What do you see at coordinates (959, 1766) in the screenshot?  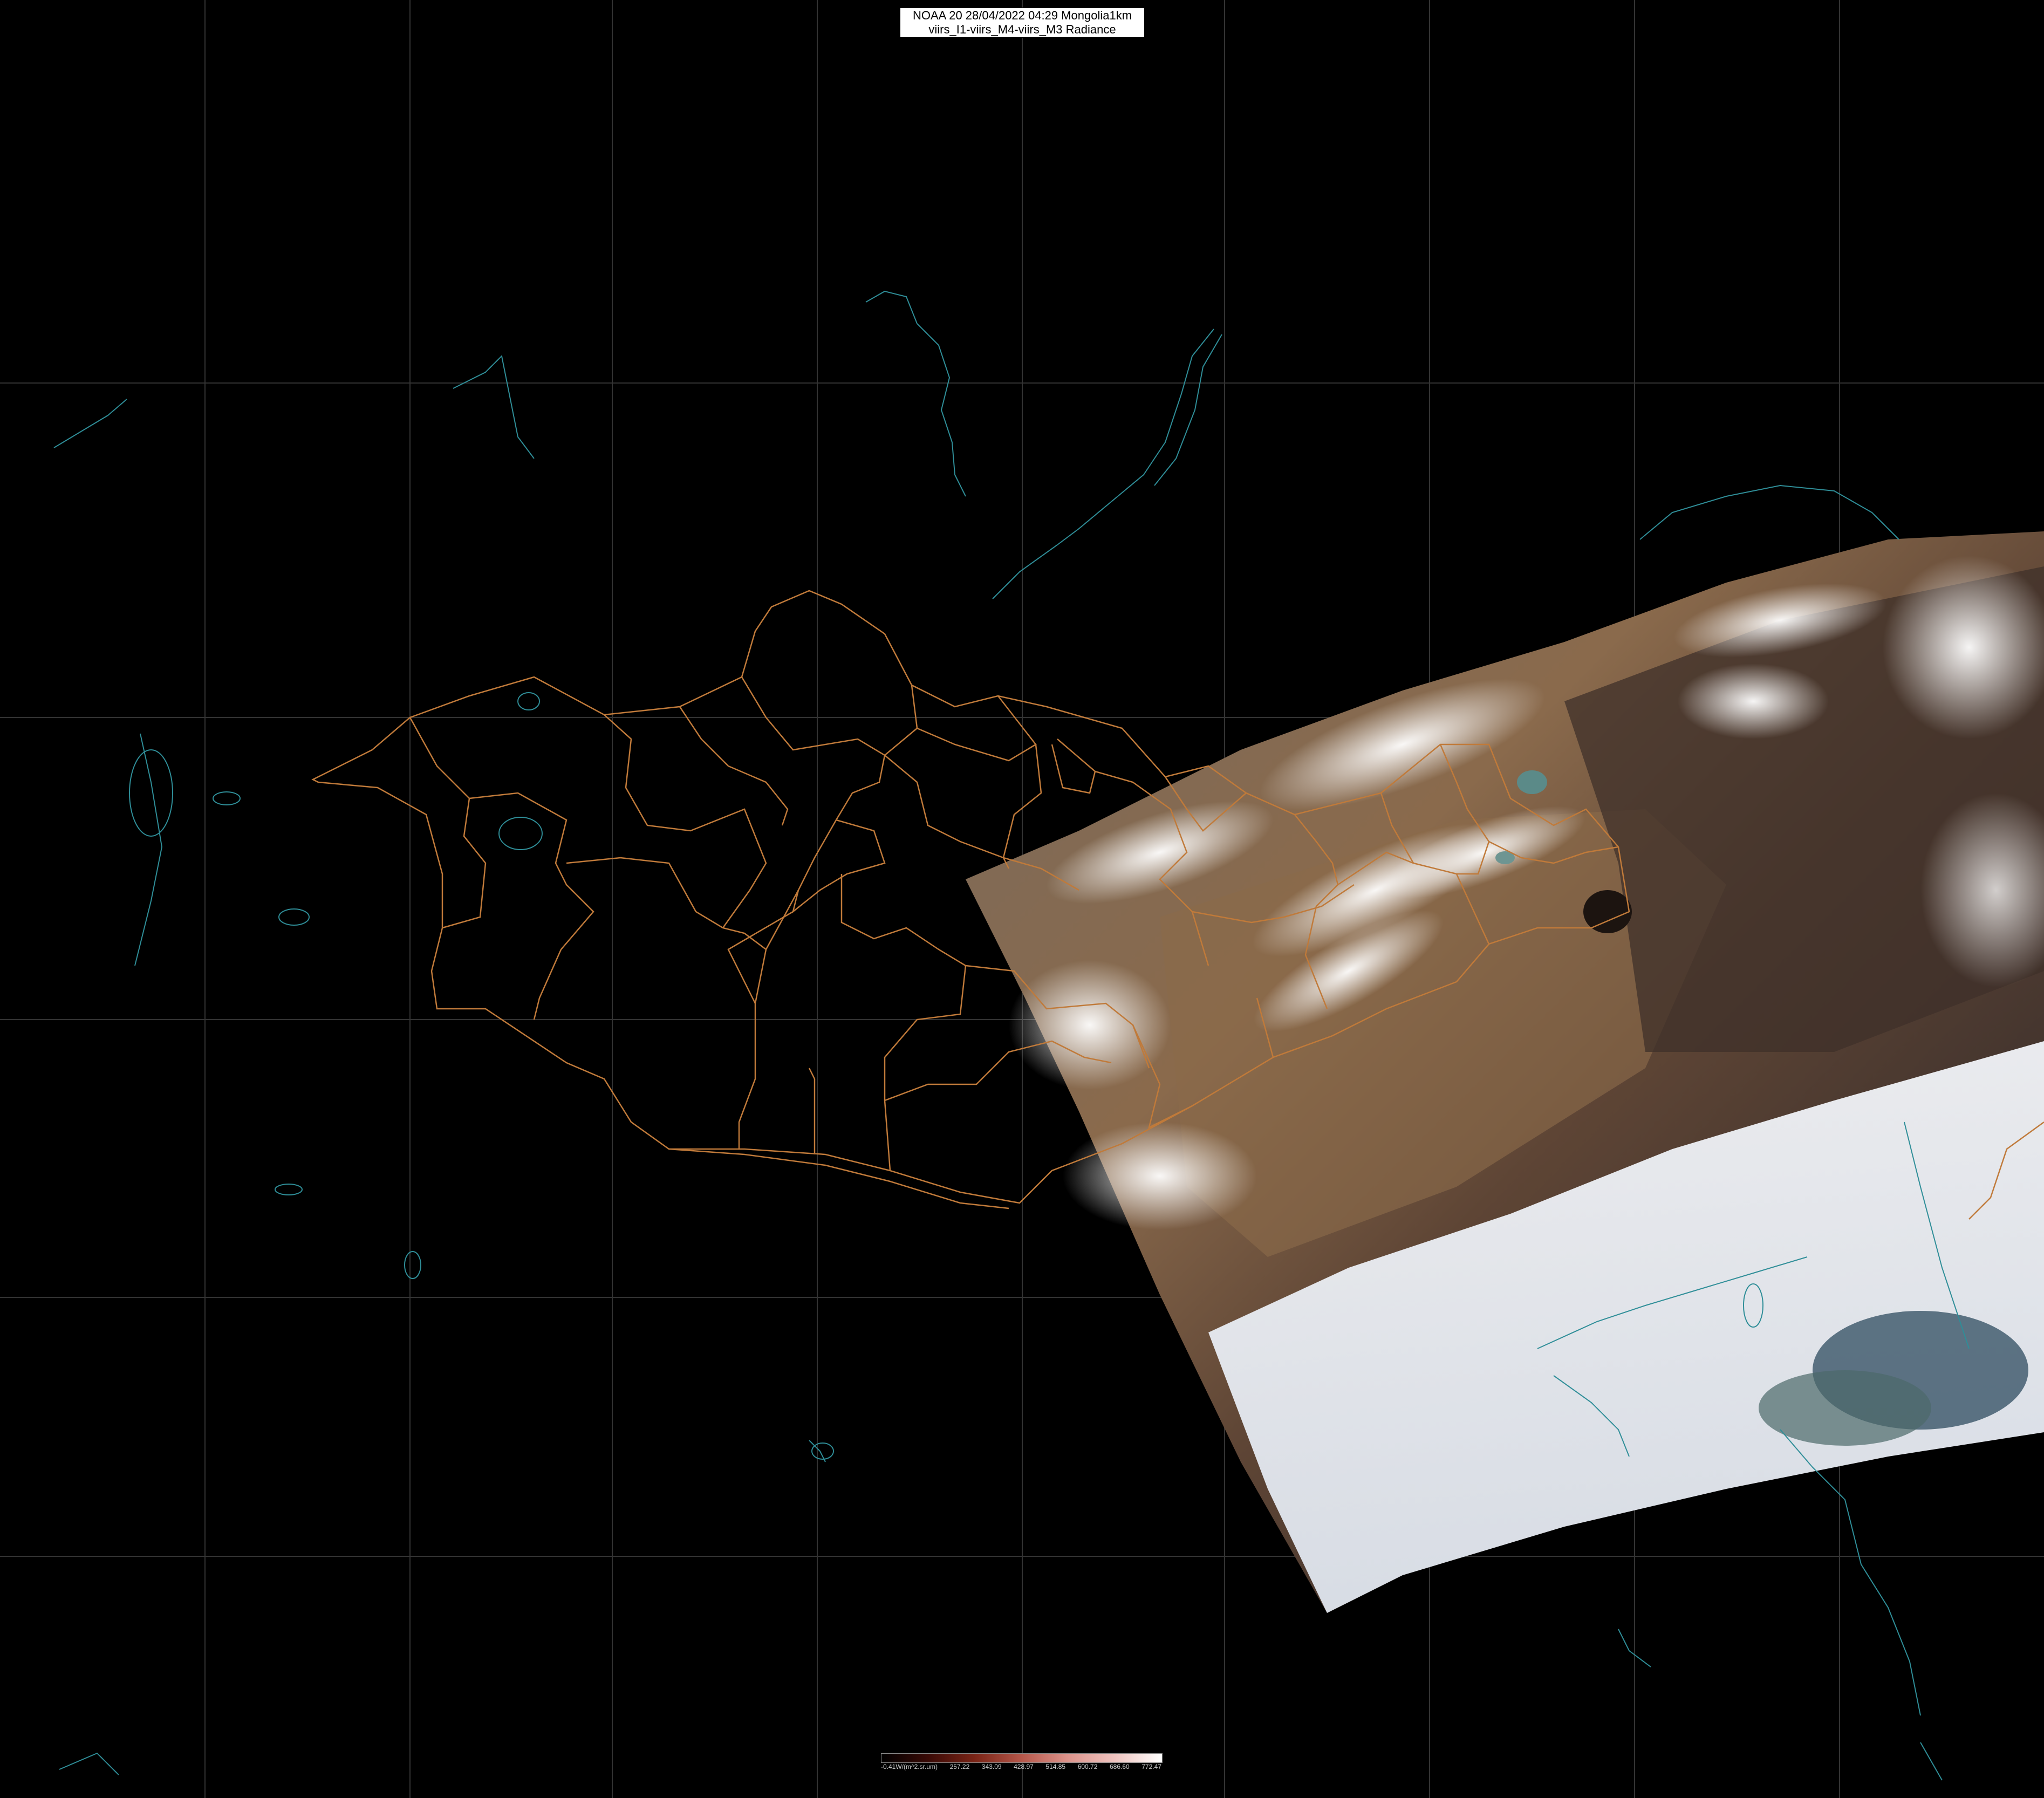 I see `colorbar-tick-label: 257.22` at bounding box center [959, 1766].